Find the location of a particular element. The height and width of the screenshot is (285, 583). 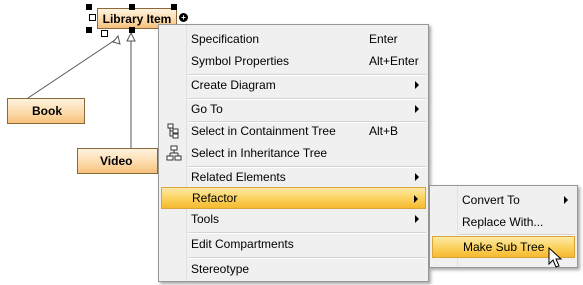

menu-item-specification: Specification Enter is located at coordinates (293, 39).